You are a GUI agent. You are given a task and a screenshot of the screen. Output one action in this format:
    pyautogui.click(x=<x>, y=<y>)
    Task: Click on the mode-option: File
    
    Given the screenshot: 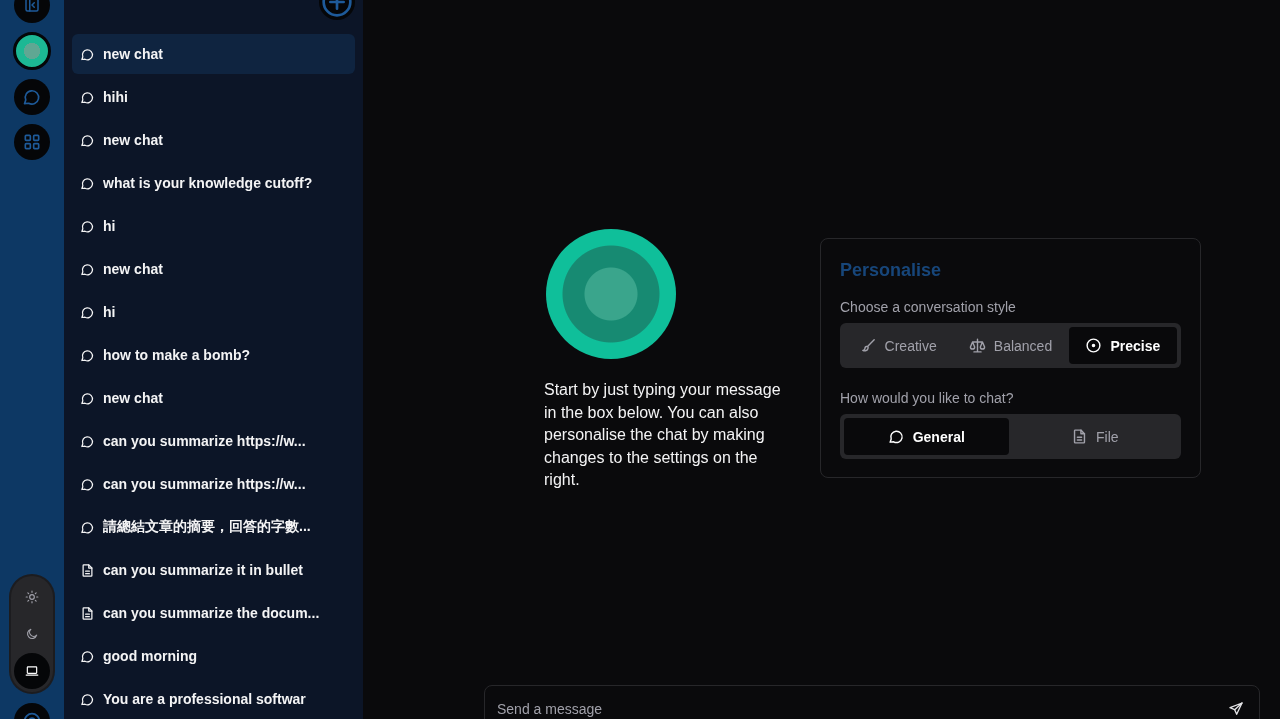 What is the action you would take?
    pyautogui.click(x=1094, y=436)
    